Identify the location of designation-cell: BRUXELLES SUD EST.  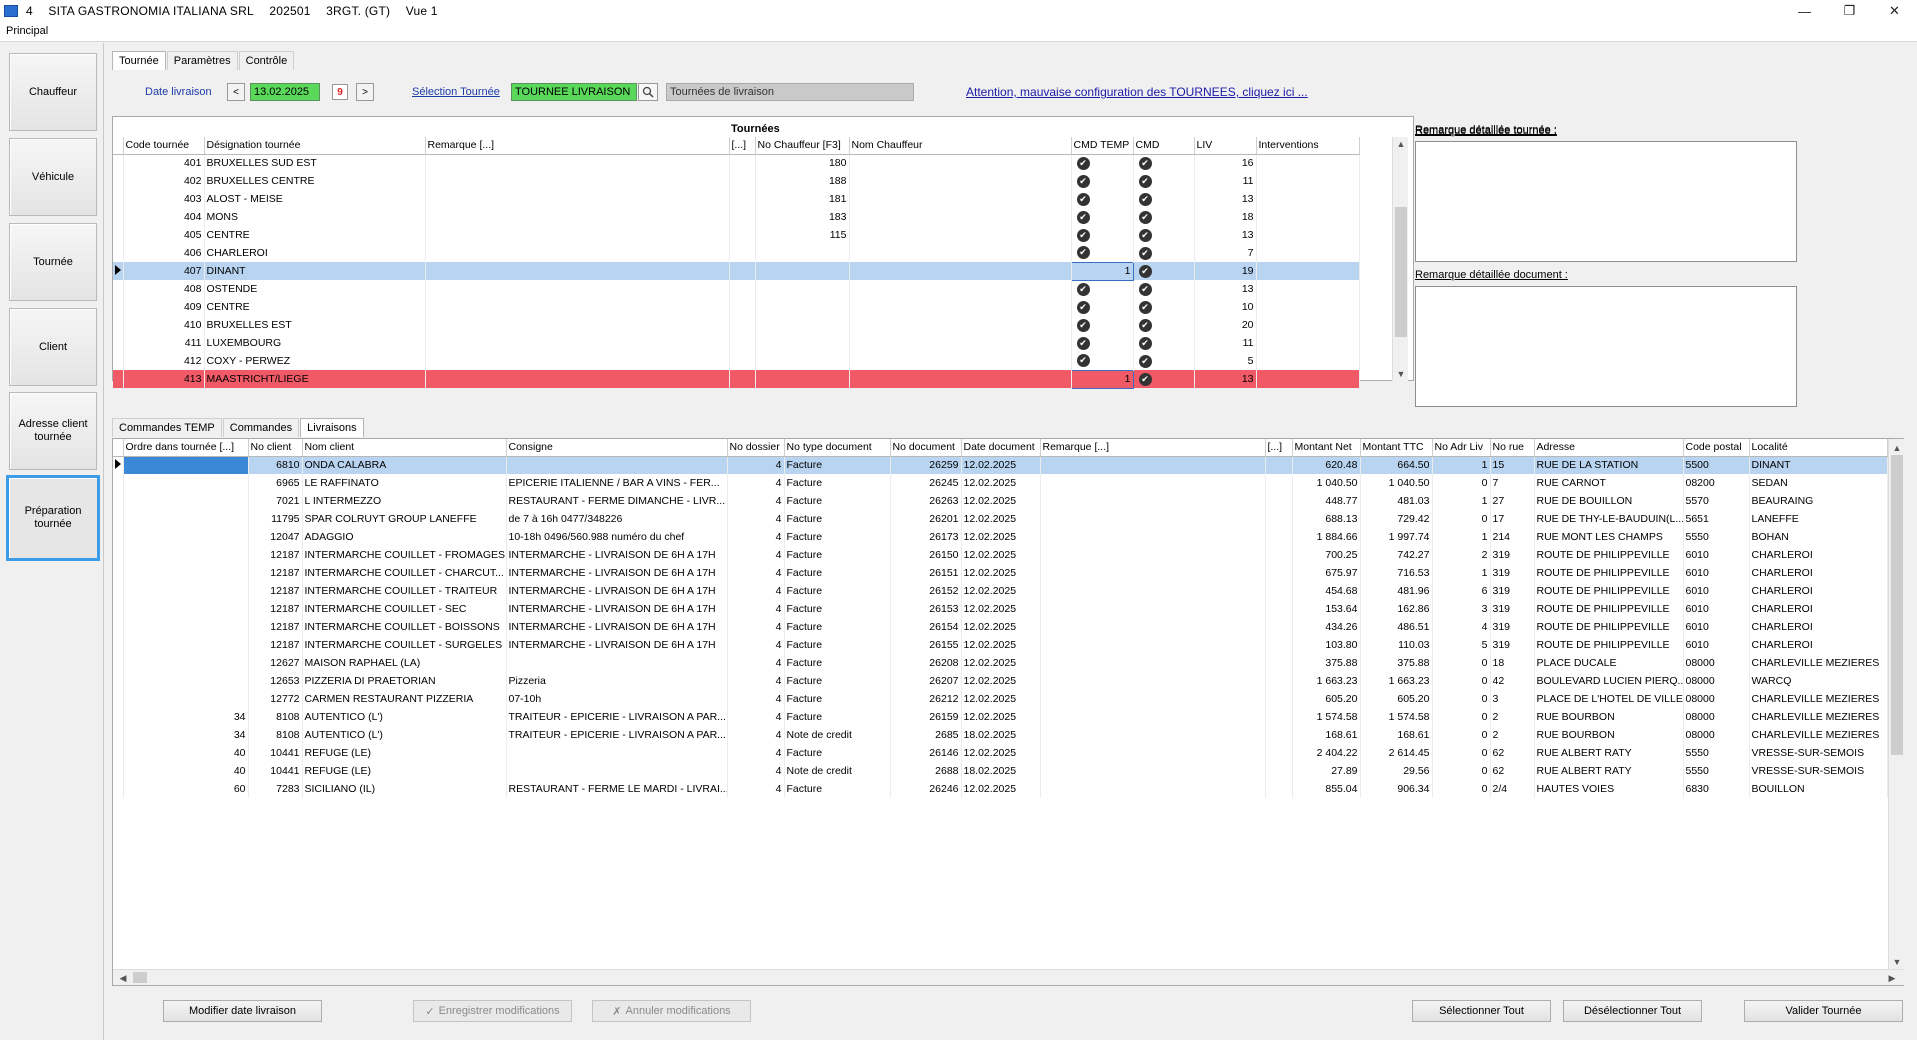
(315, 163).